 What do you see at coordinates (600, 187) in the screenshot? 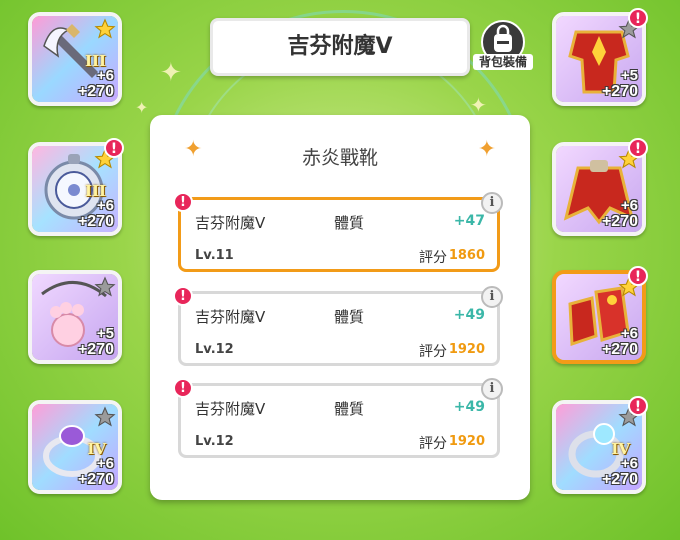
I see `equip-slot-cape: ! +6 +270` at bounding box center [600, 187].